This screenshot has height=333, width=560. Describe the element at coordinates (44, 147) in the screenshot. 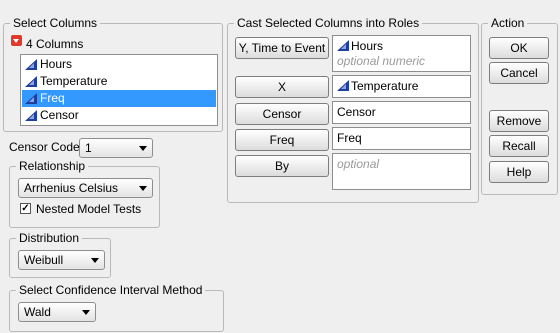

I see `censor-code-label: Censor Code` at that location.